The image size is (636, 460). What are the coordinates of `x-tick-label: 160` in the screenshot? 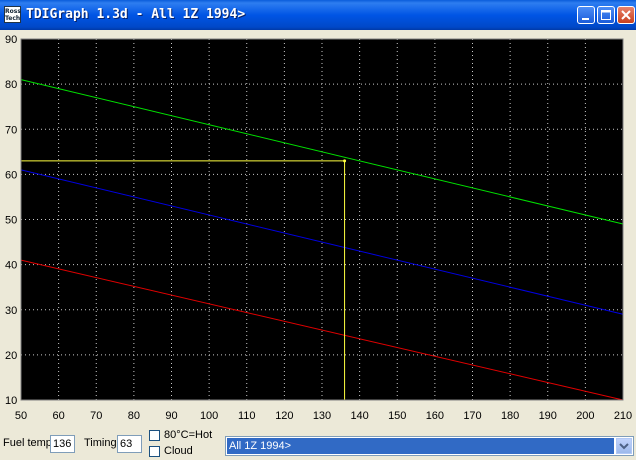 It's located at (435, 416).